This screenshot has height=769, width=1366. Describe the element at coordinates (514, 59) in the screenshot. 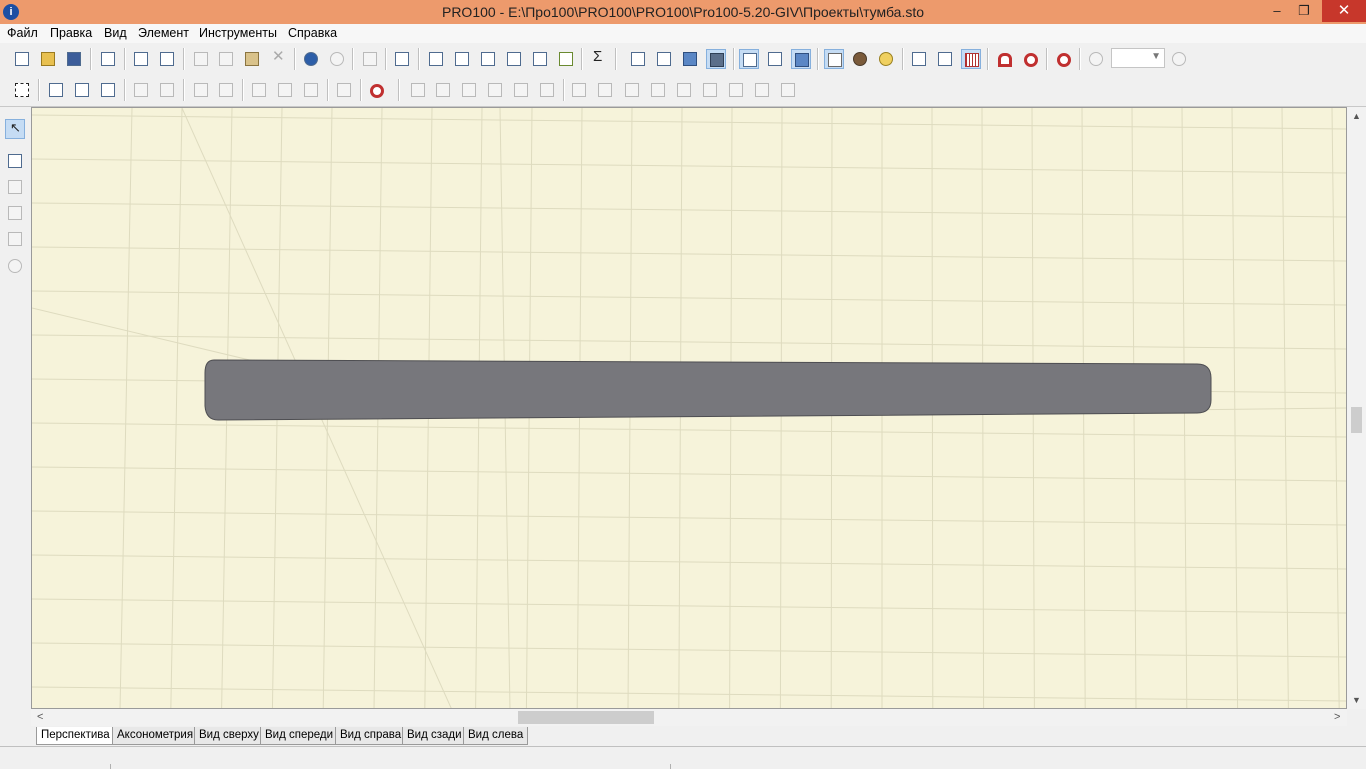

I see `dimensions-icon` at that location.